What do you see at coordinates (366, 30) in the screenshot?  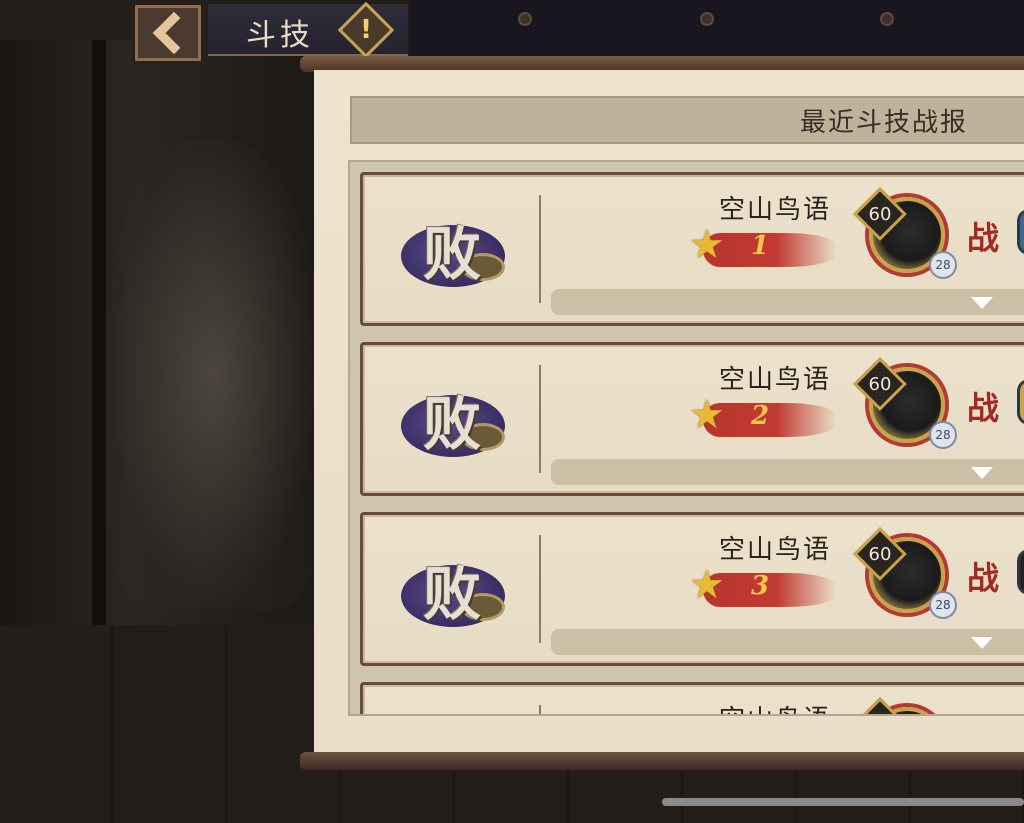 I see `exclamation-icon: !` at bounding box center [366, 30].